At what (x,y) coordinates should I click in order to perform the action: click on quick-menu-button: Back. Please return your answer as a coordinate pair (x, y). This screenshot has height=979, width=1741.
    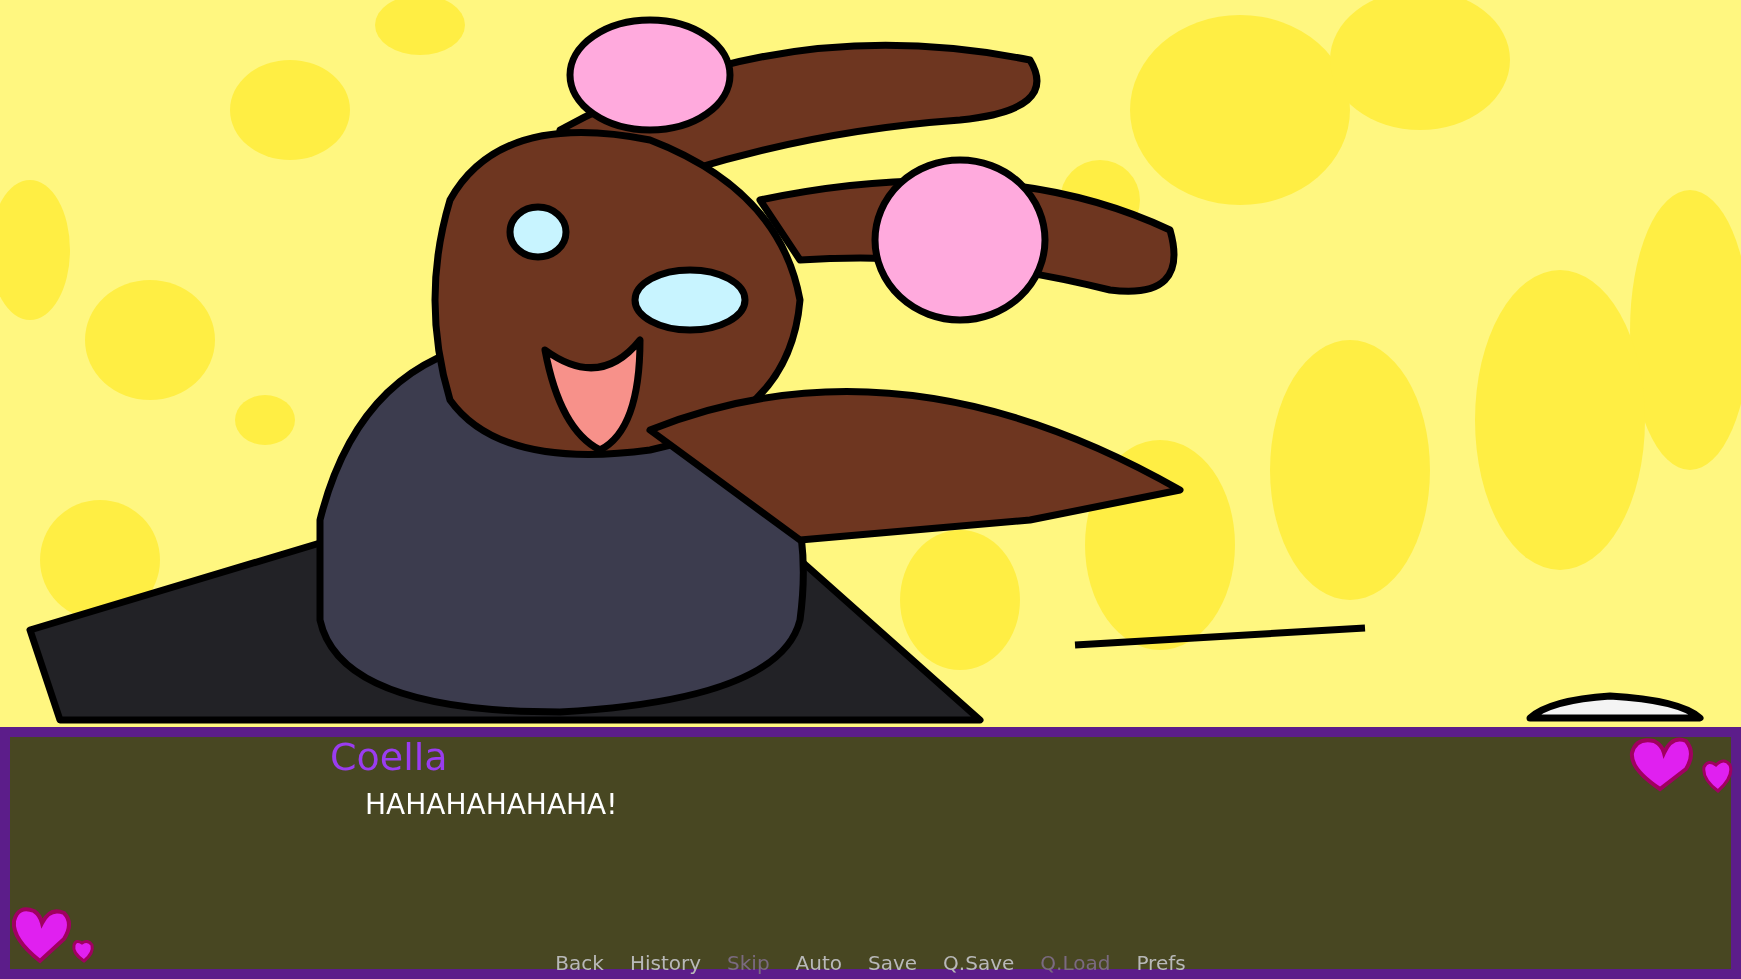
    Looking at the image, I should click on (579, 963).